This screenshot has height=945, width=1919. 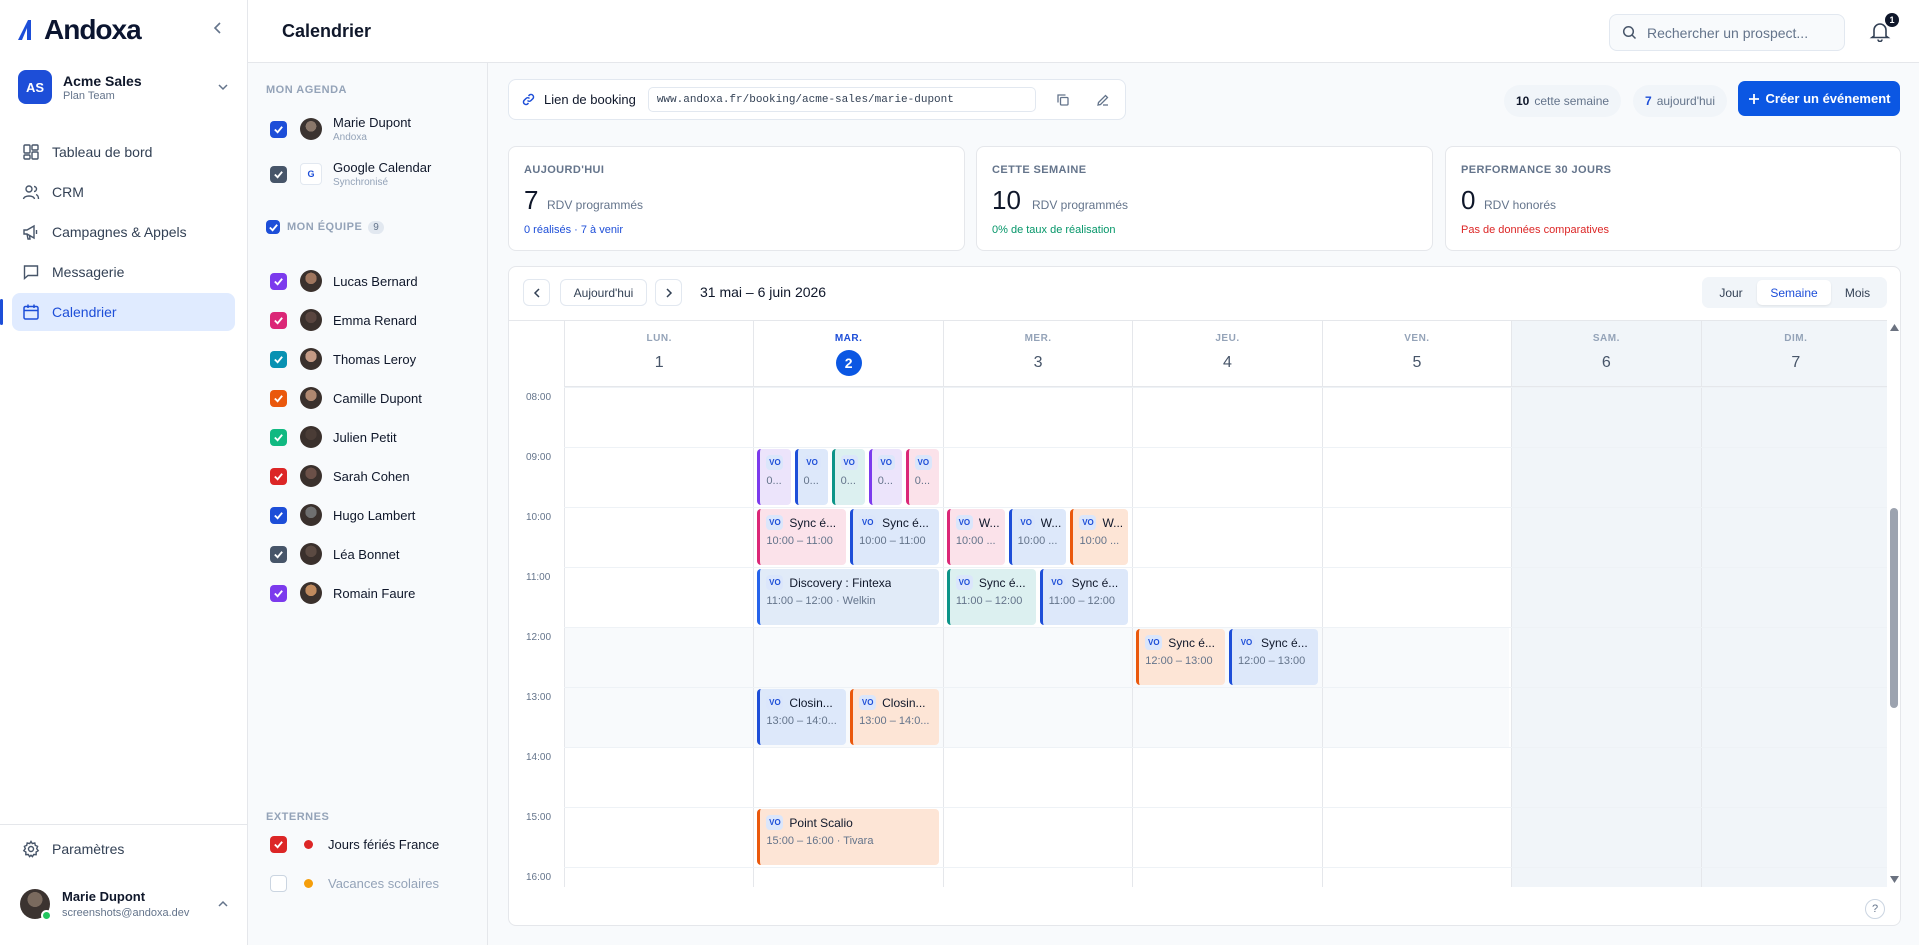 What do you see at coordinates (1606, 354) in the screenshot?
I see `day-header: SAM. 6` at bounding box center [1606, 354].